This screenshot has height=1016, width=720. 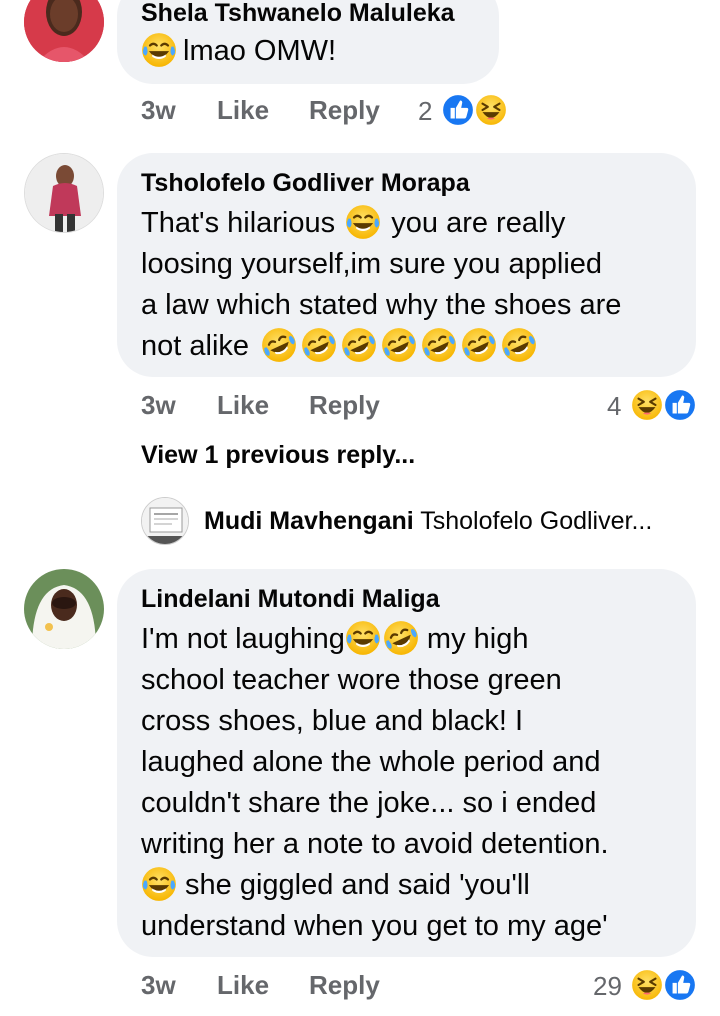 I want to click on comment-author: Tsholofelo Godliver Morapa, so click(x=305, y=183).